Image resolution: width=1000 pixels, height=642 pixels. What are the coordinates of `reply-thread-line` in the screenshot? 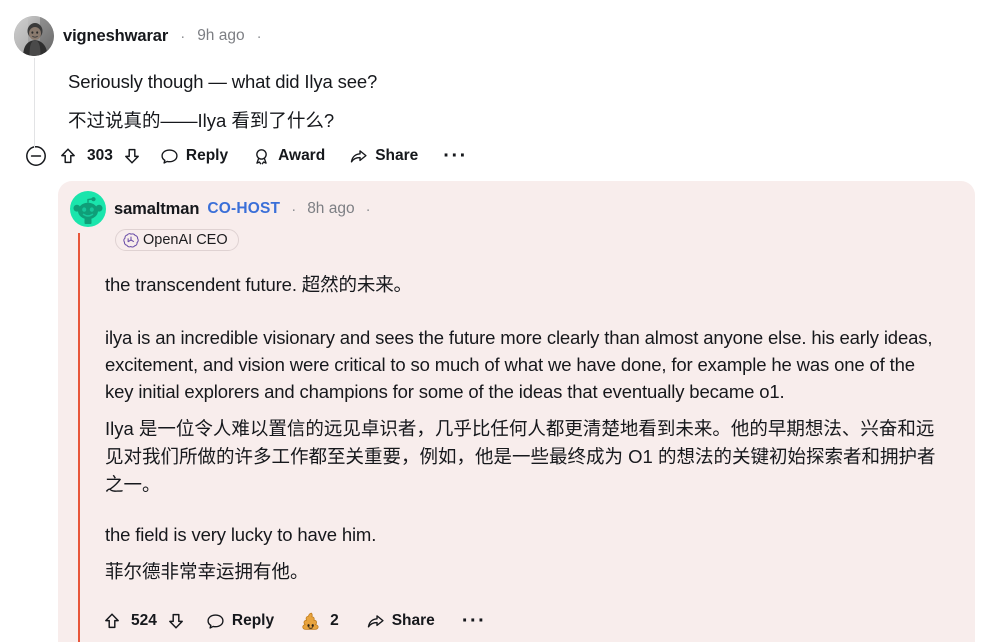 It's located at (79, 437).